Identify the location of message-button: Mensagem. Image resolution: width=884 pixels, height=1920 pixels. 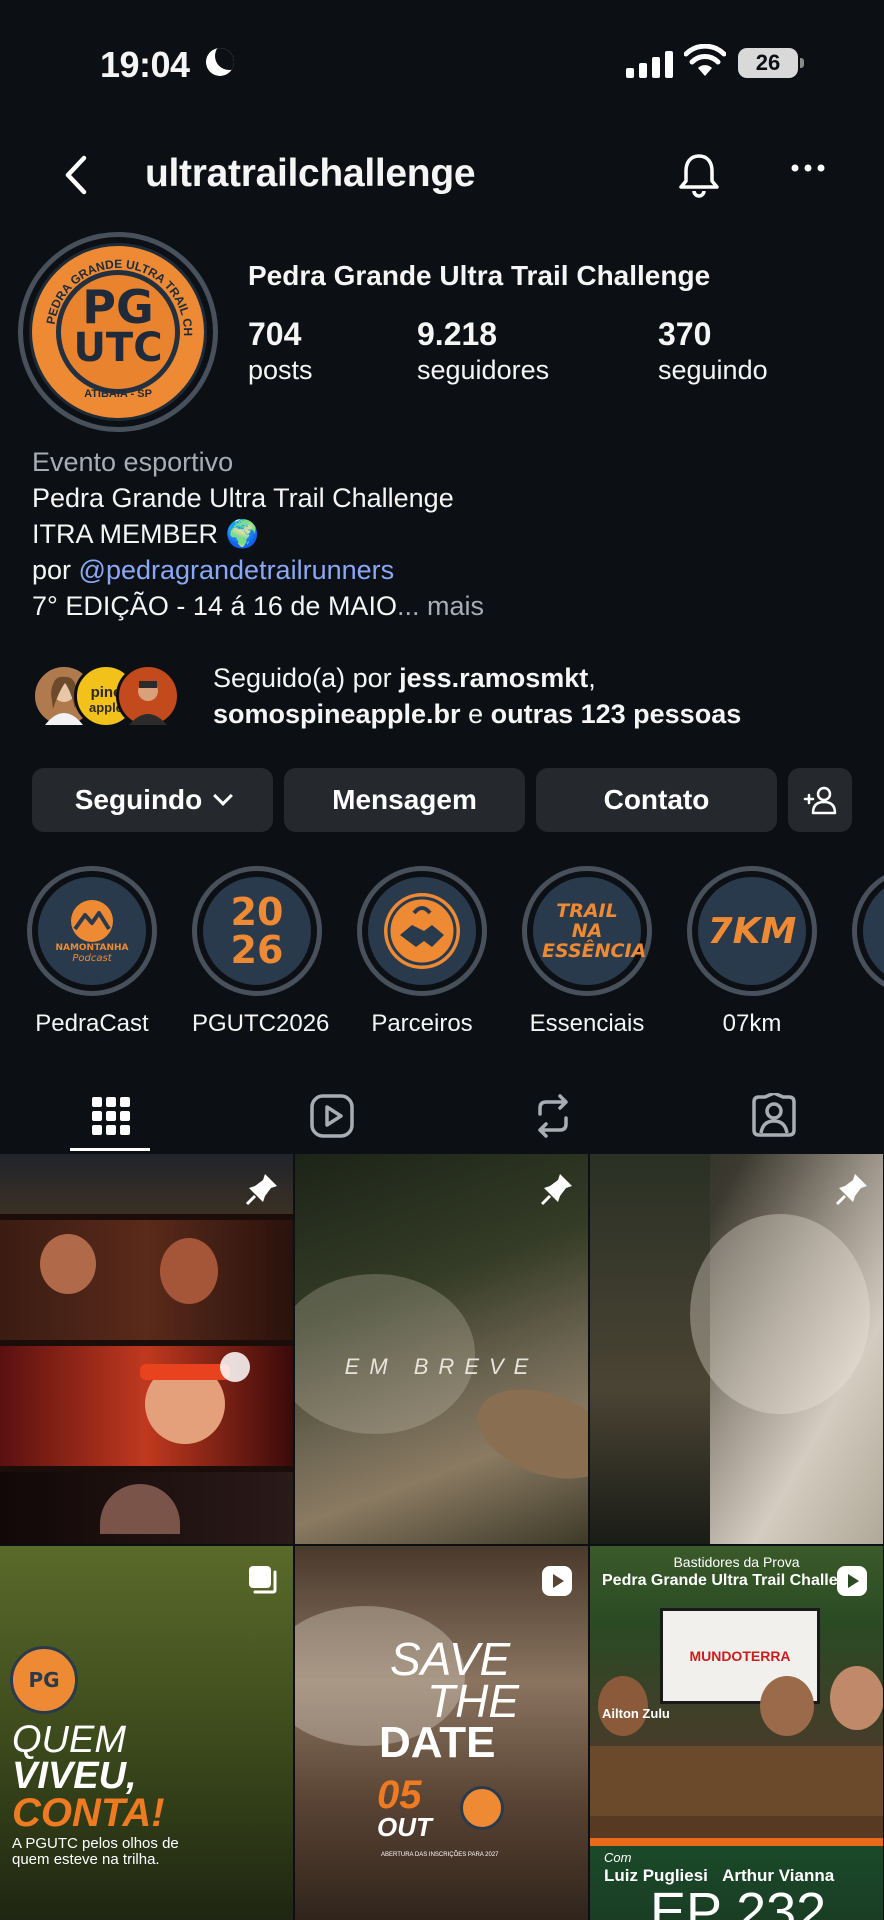
(404, 800).